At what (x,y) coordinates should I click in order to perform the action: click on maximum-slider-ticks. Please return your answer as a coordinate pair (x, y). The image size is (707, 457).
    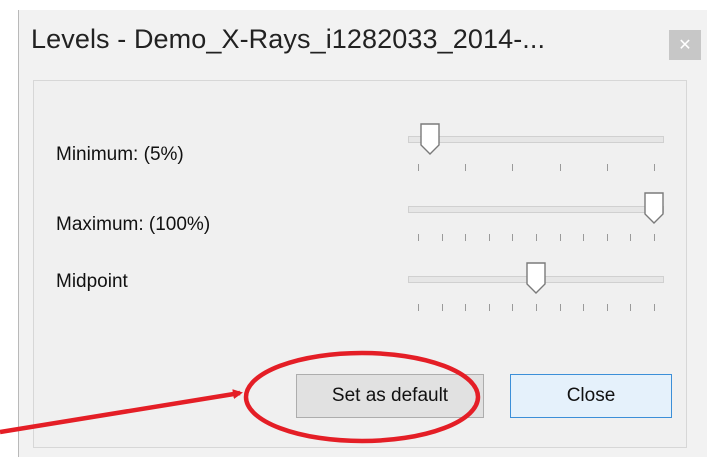
    Looking at the image, I should click on (536, 238).